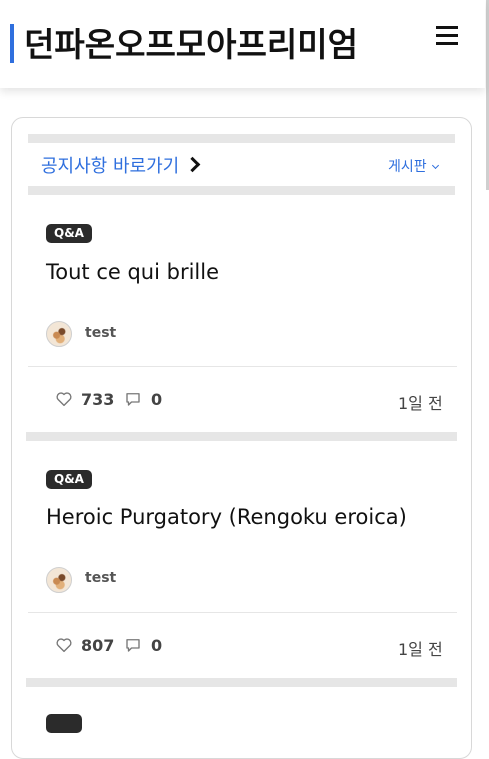 The height and width of the screenshot is (759, 489). What do you see at coordinates (435, 165) in the screenshot?
I see `chevron-down-icon` at bounding box center [435, 165].